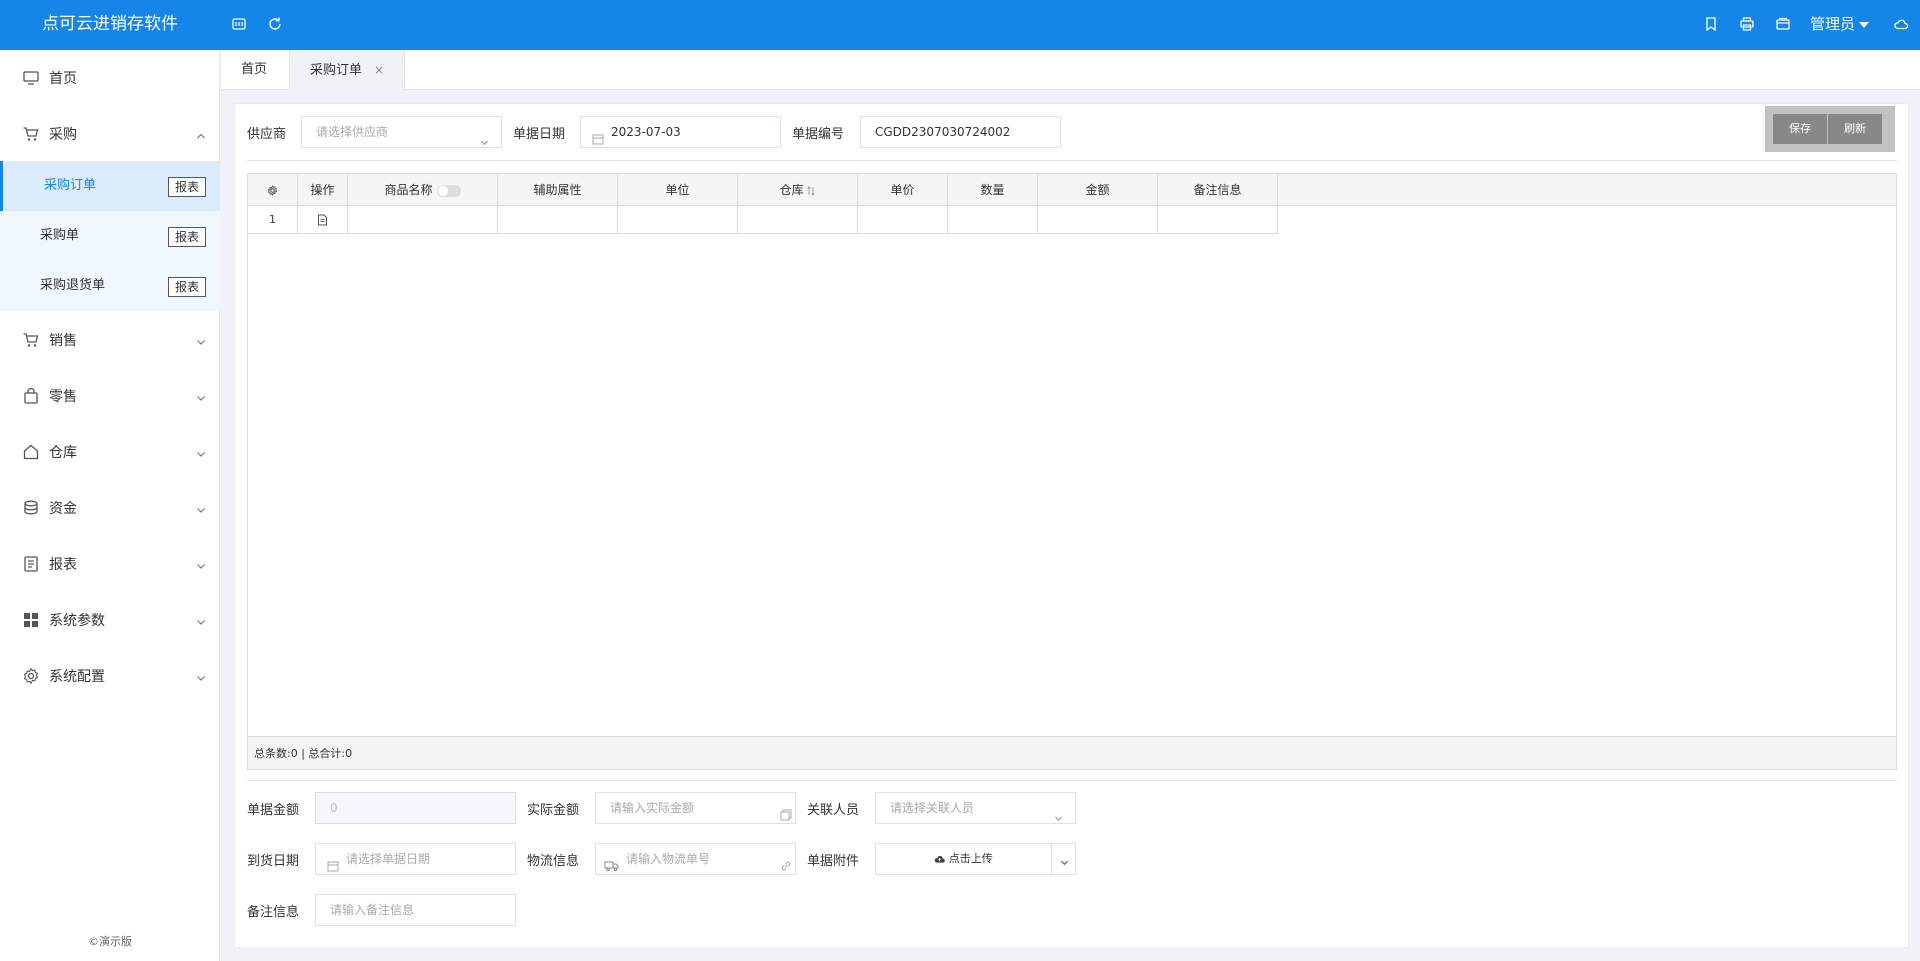 This screenshot has height=961, width=1920. I want to click on column-header-remark: 备注信息, so click(1218, 190).